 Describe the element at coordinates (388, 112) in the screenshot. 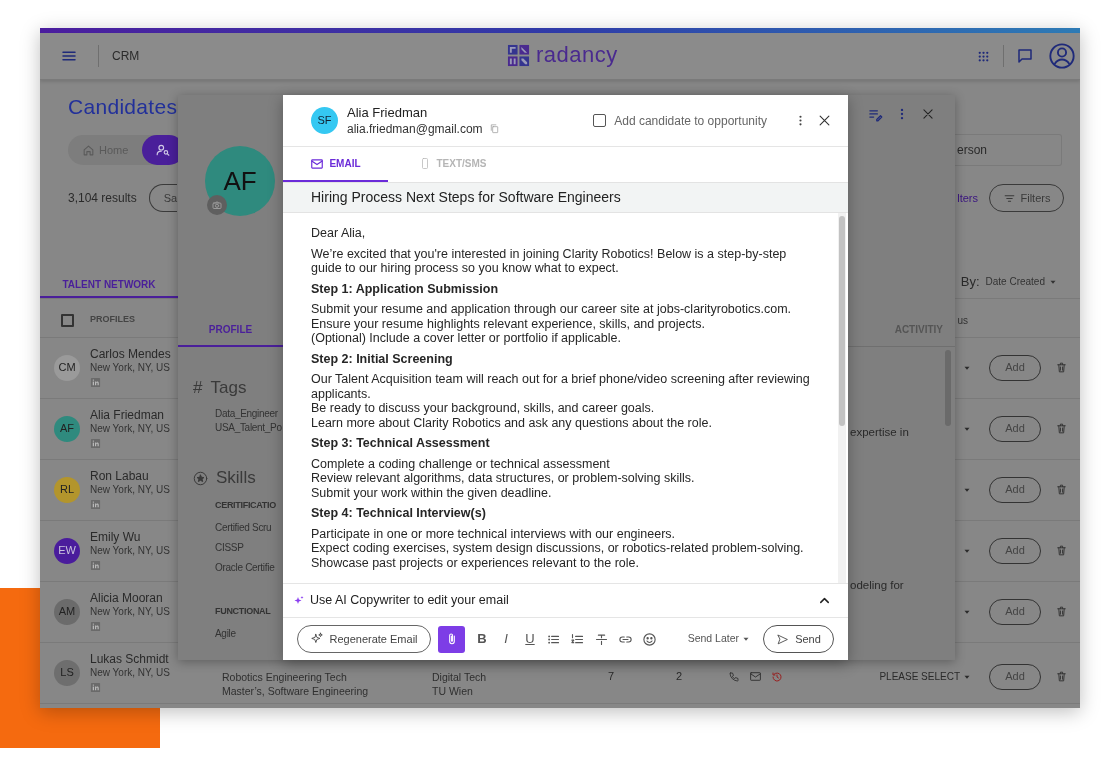

I see `recipient-name: Alia Friedman` at that location.